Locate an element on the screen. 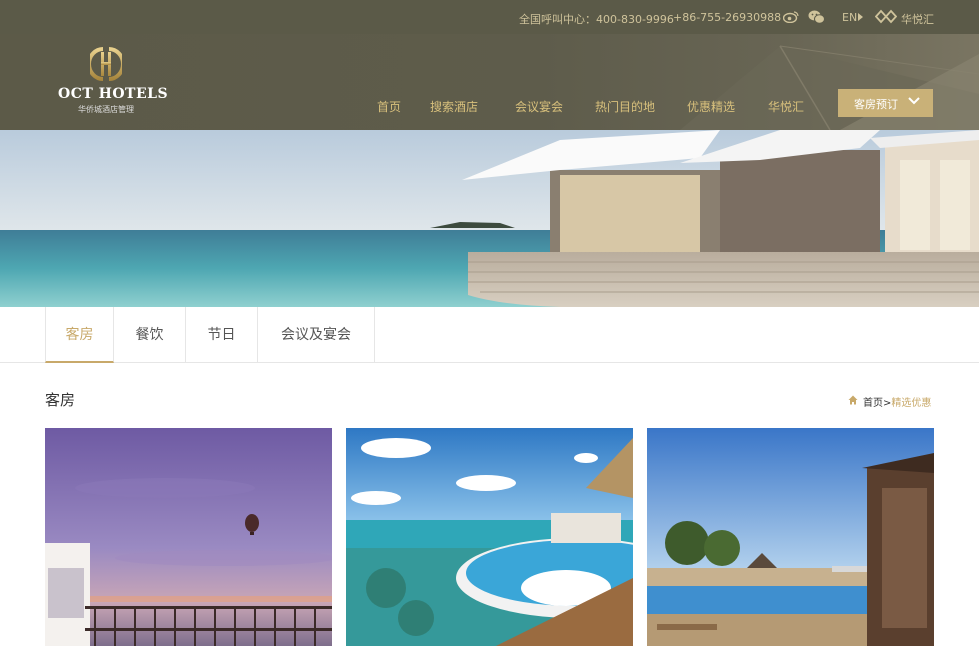 The image size is (979, 646). brand-subtitle: 华侨城酒店管理 is located at coordinates (106, 109).